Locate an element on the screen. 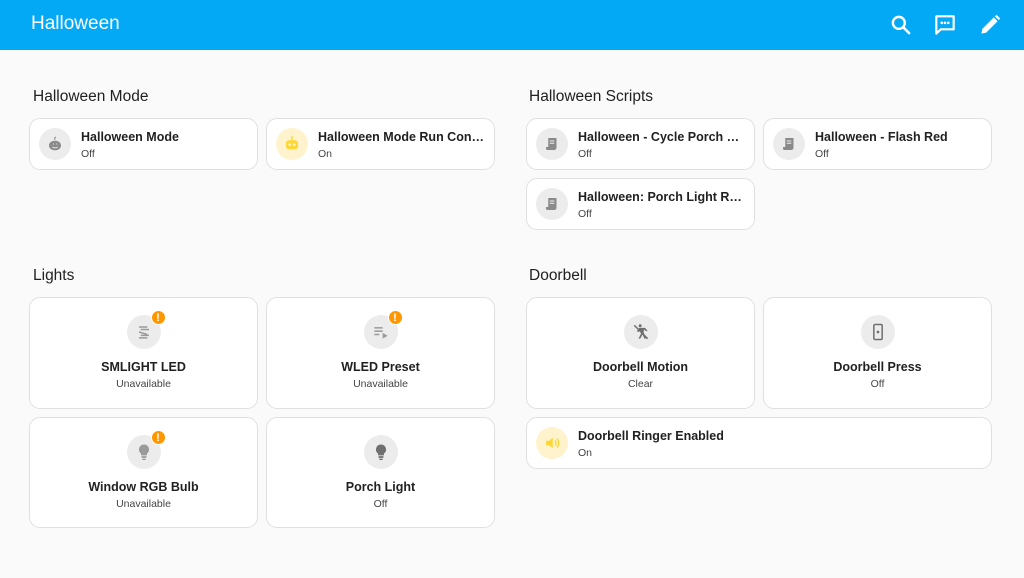 The height and width of the screenshot is (578, 1024). button-card-window-rgb-bulb: ! Window RGB Bulb Unavailable is located at coordinates (143, 472).